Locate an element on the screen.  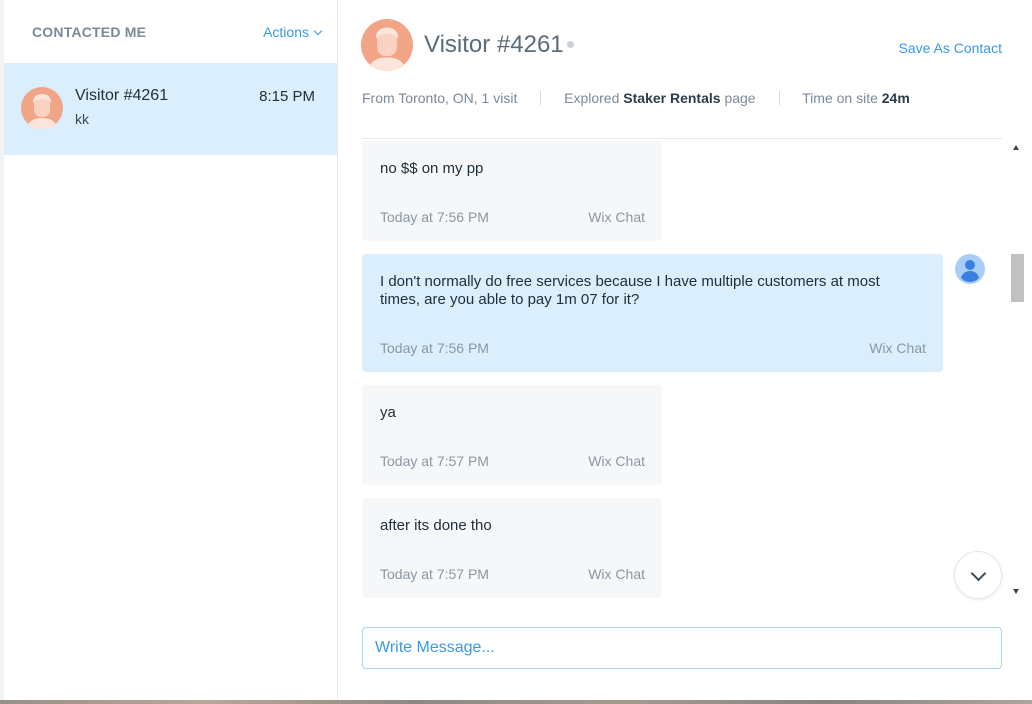
conversation-name: Visitor #4261 is located at coordinates (122, 95).